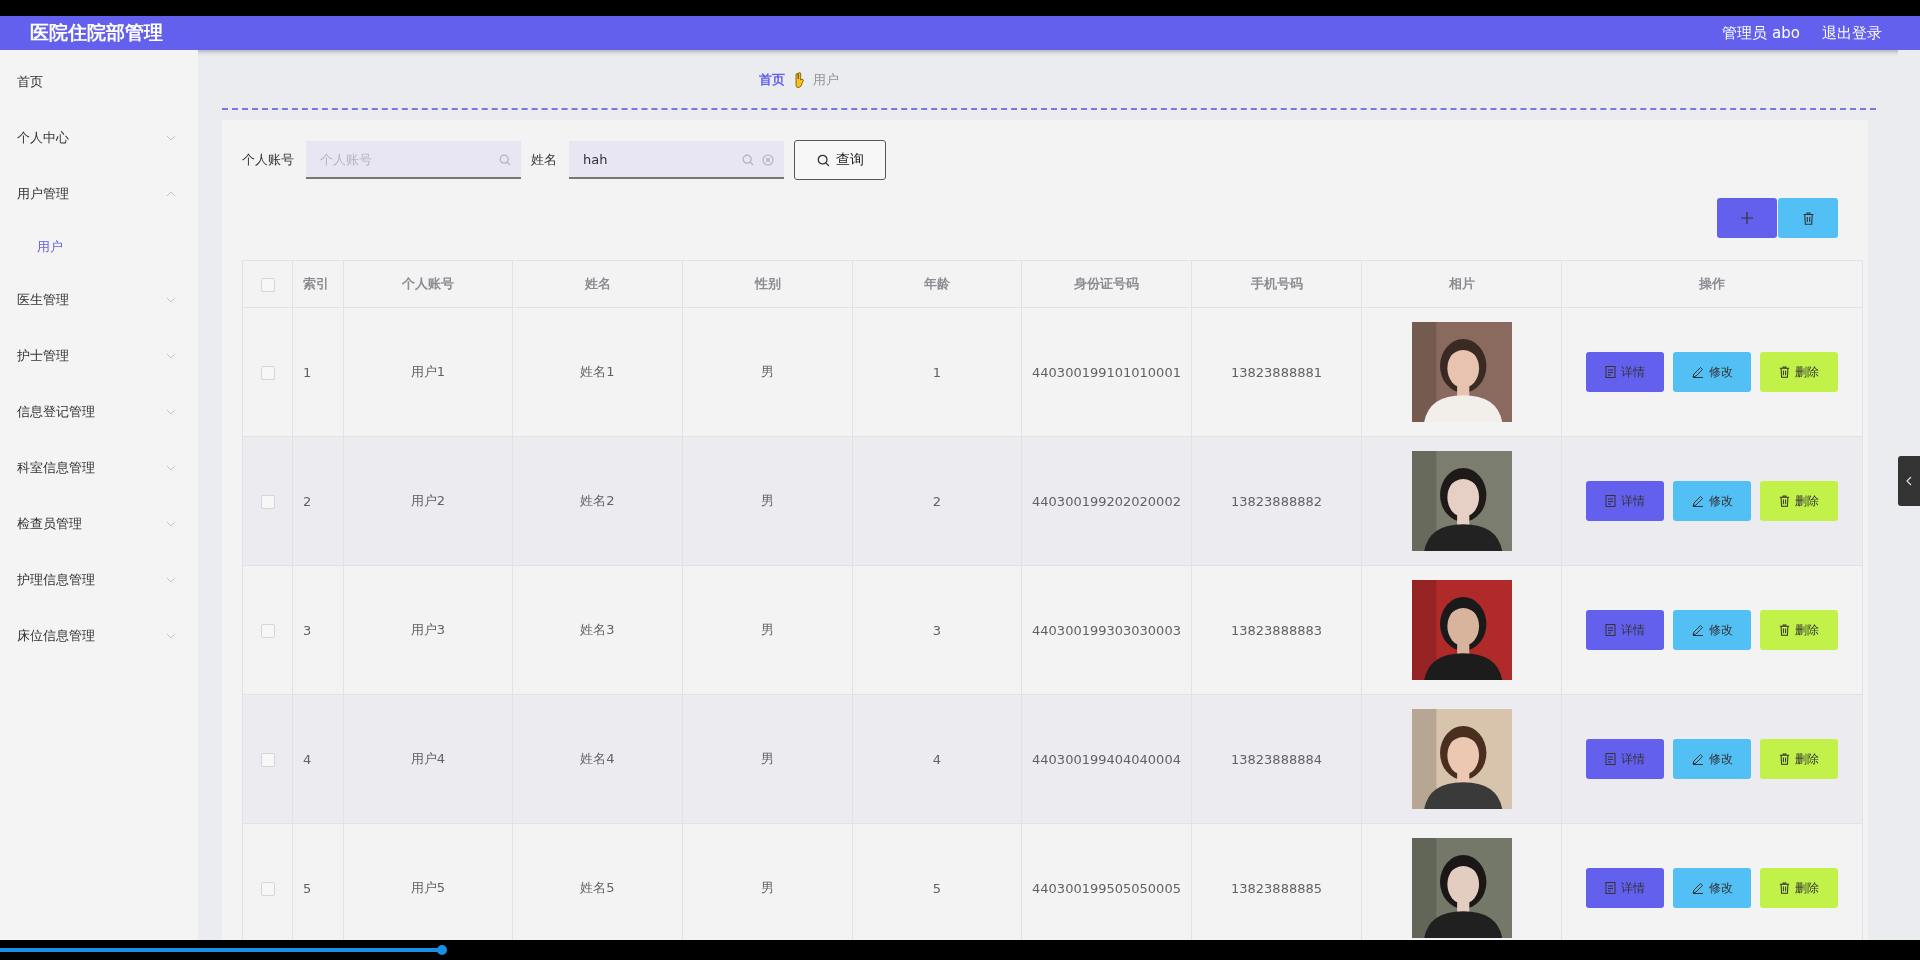 This screenshot has width=1920, height=960. Describe the element at coordinates (318, 284) in the screenshot. I see `column-header: 索引` at that location.